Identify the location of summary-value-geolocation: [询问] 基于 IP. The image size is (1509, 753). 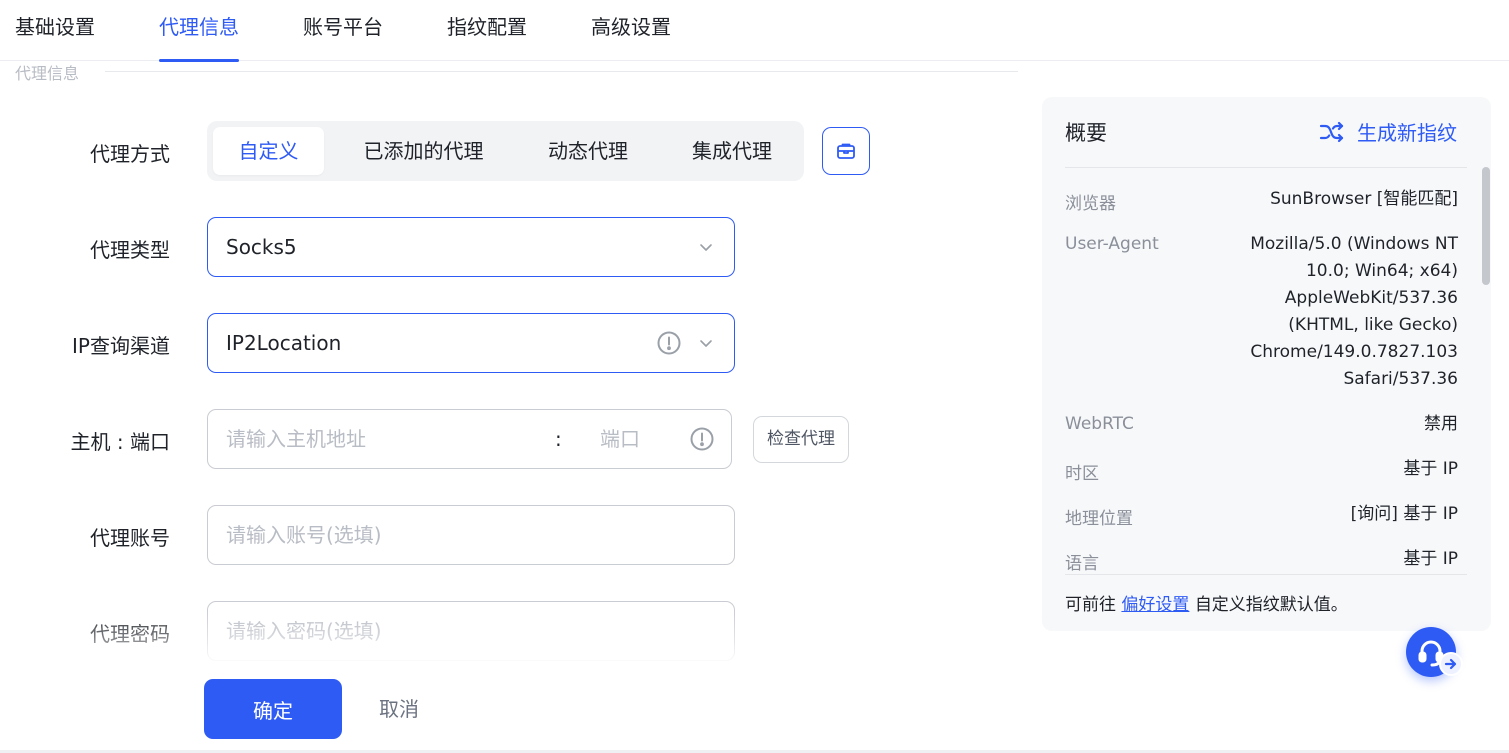
(1404, 514).